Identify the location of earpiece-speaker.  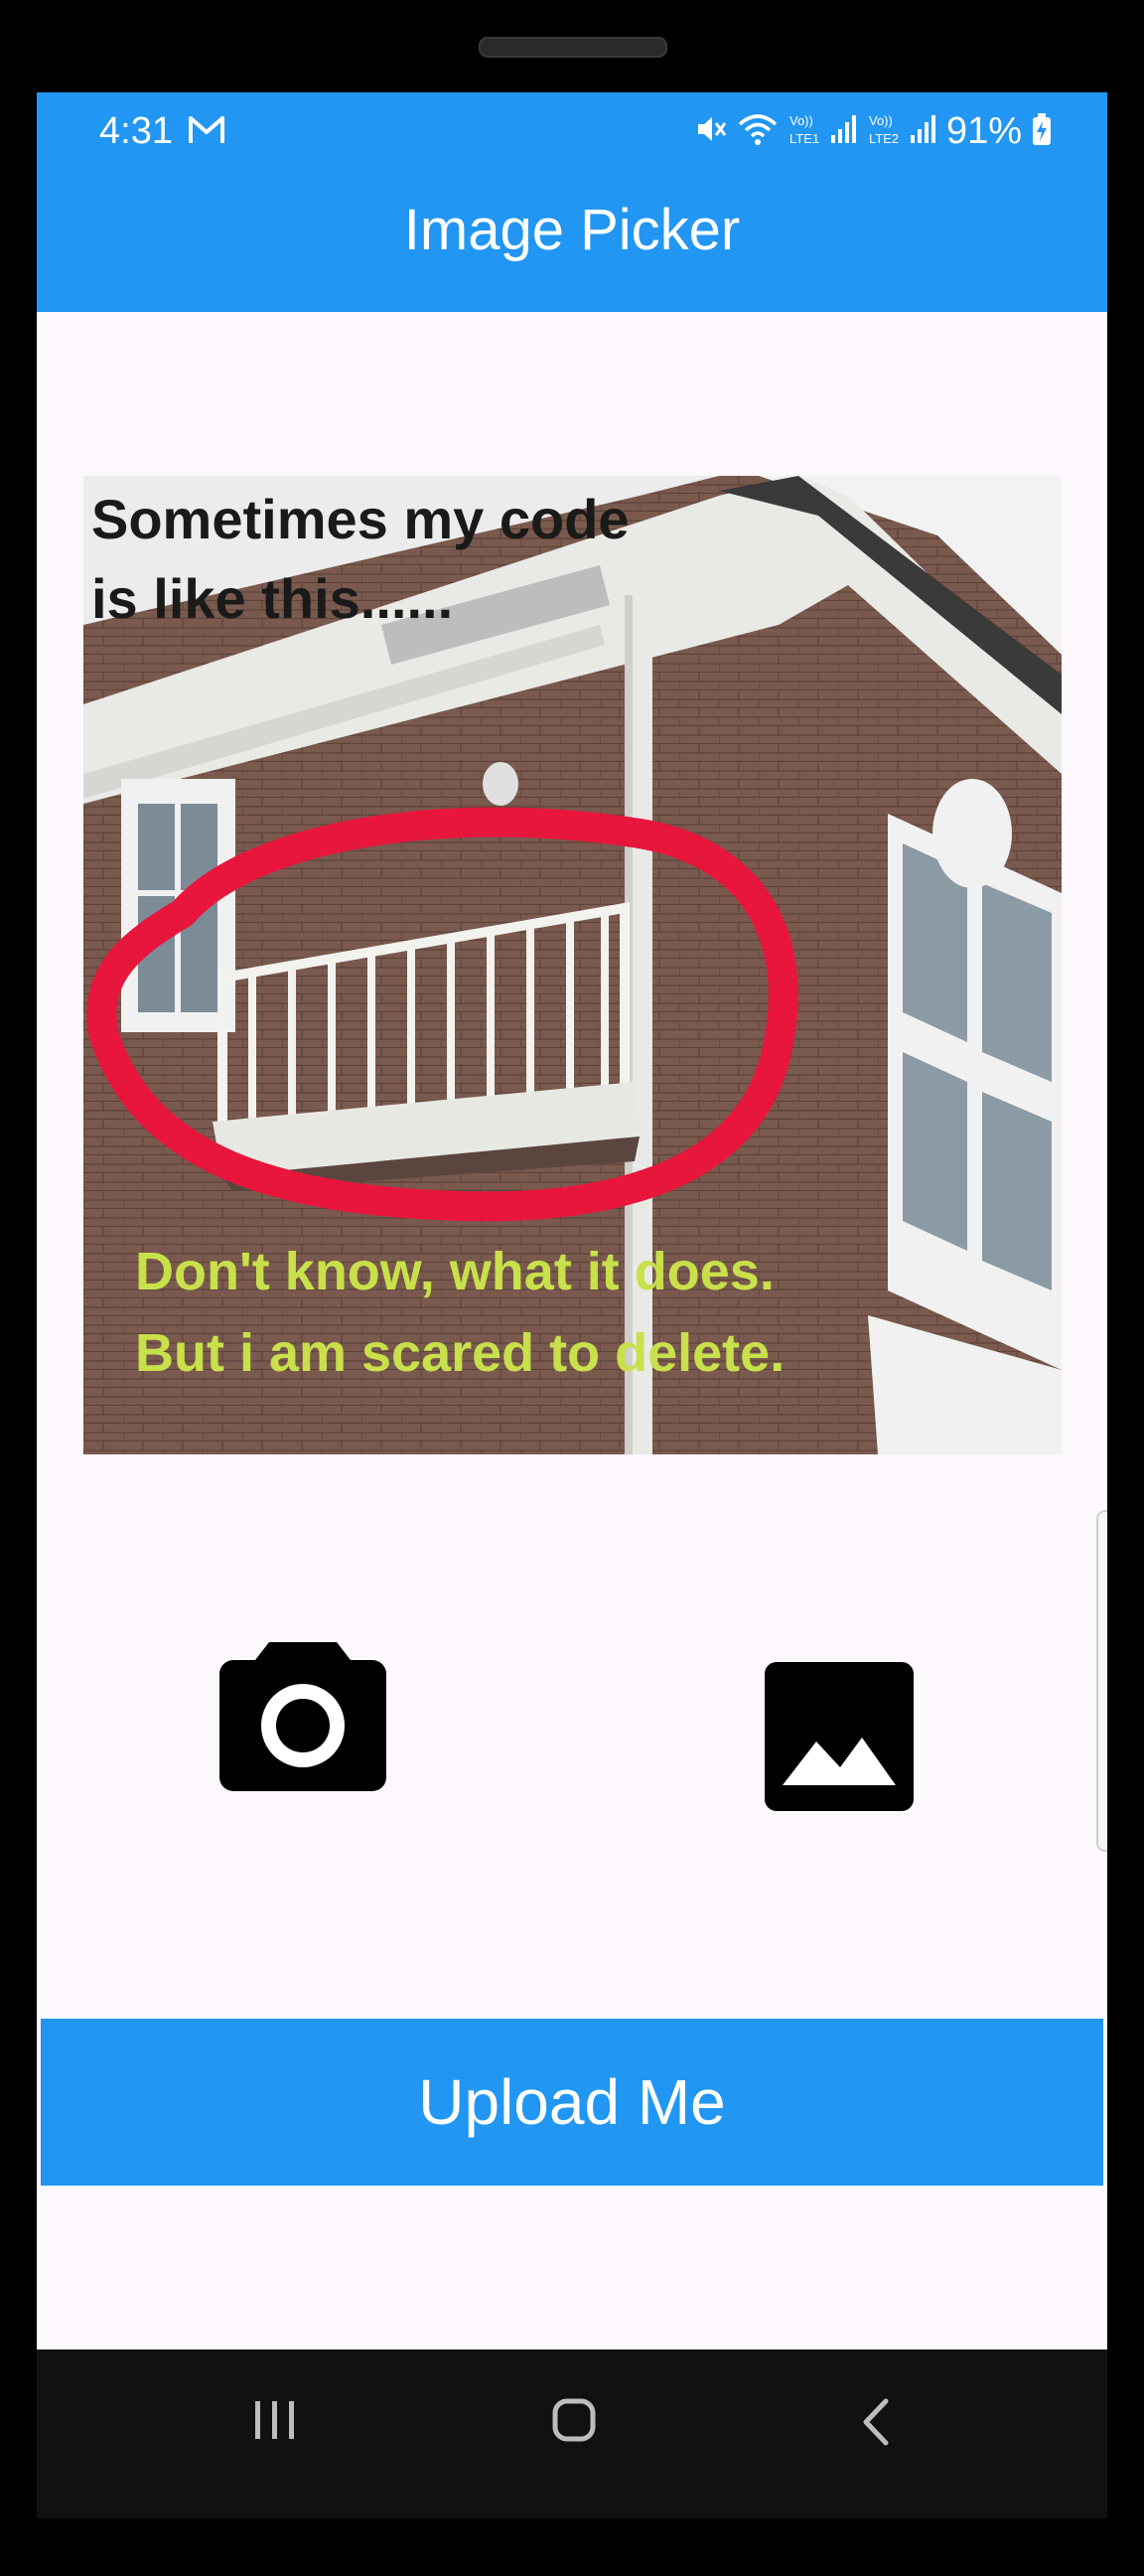
(573, 47).